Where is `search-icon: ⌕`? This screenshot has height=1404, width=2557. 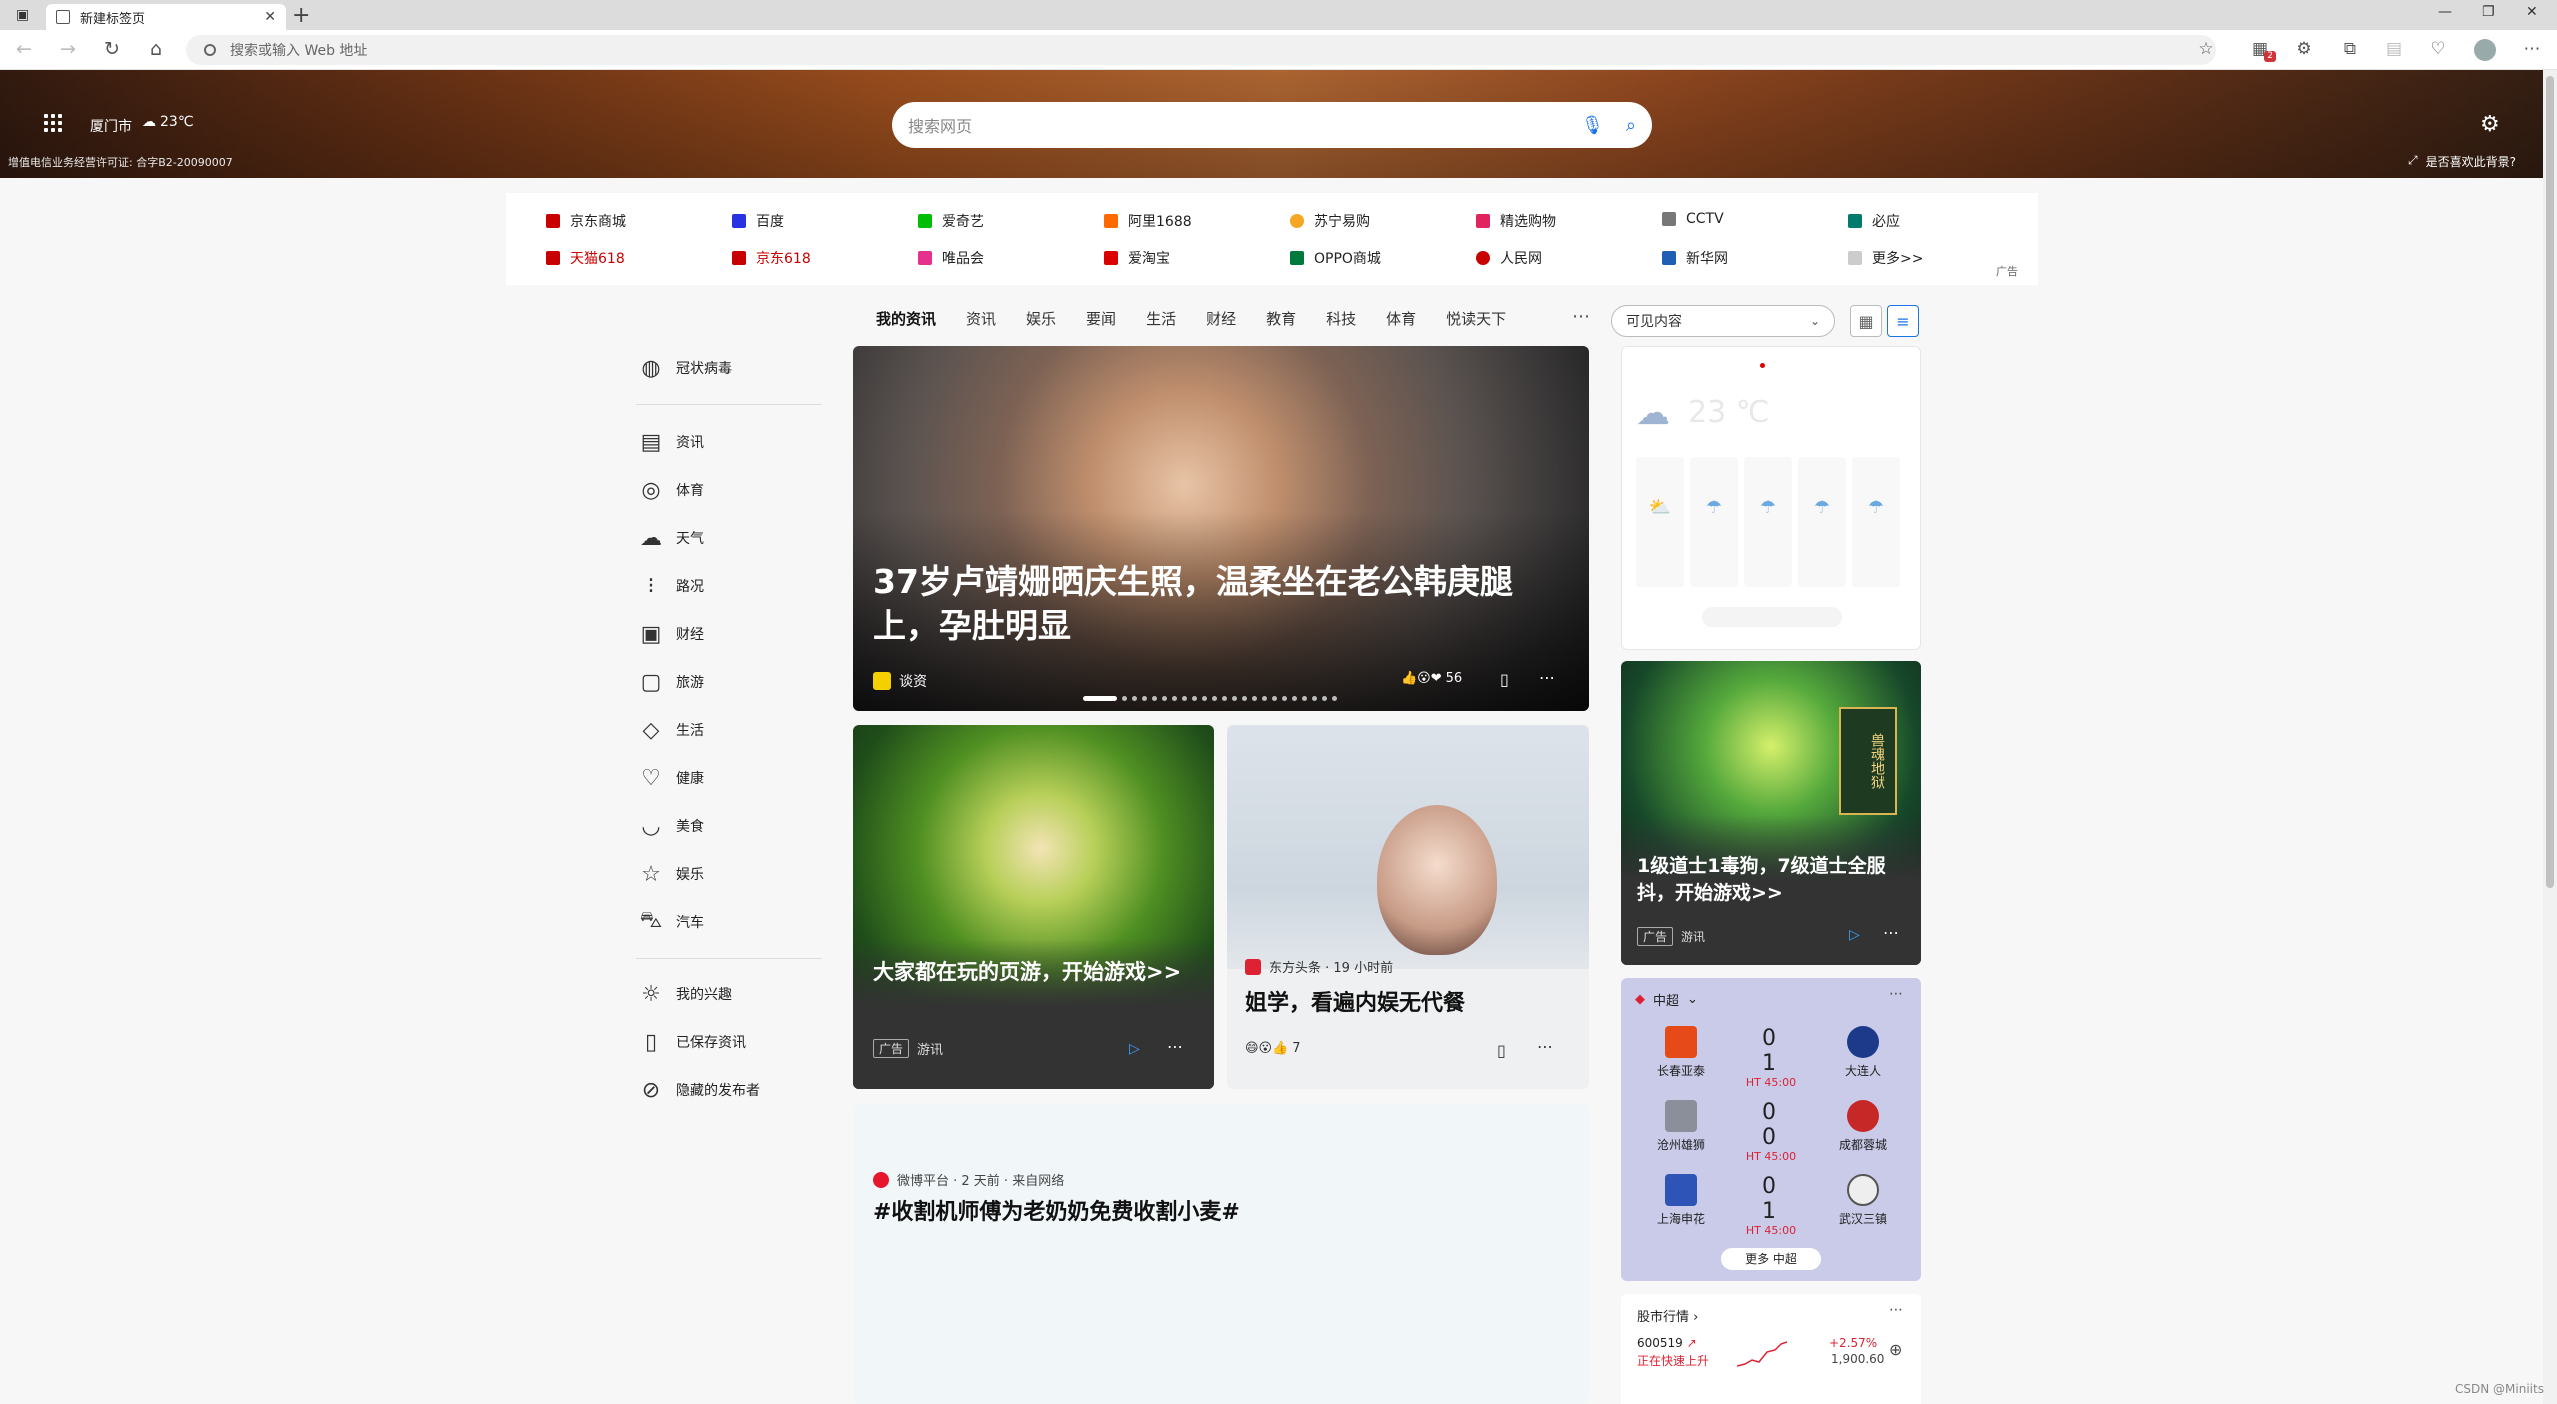 search-icon: ⌕ is located at coordinates (1631, 125).